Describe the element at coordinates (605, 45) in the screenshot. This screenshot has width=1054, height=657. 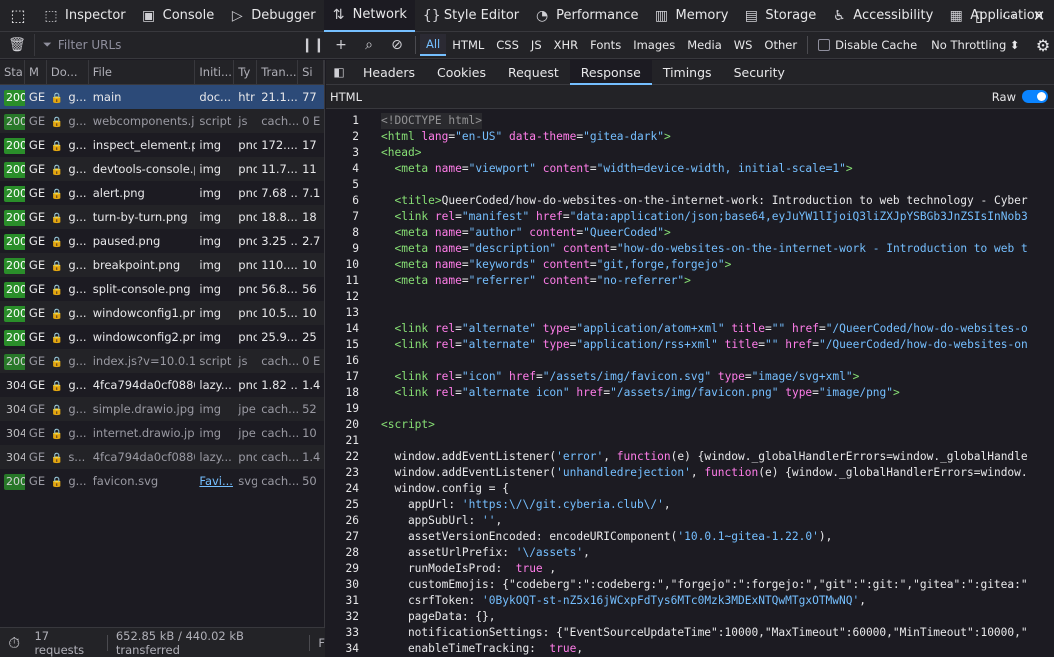
I see `filter-type-fonts: Fonts` at that location.